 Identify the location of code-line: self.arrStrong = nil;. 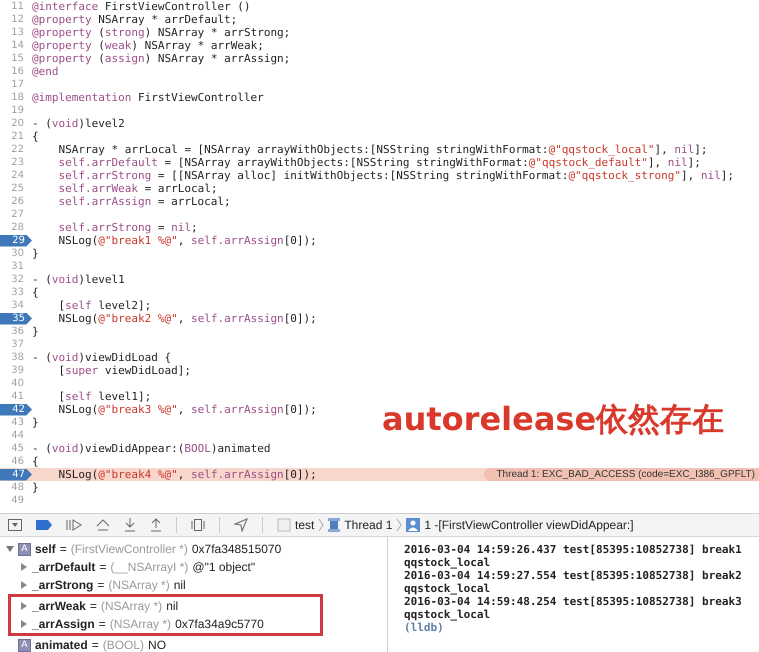
(127, 227).